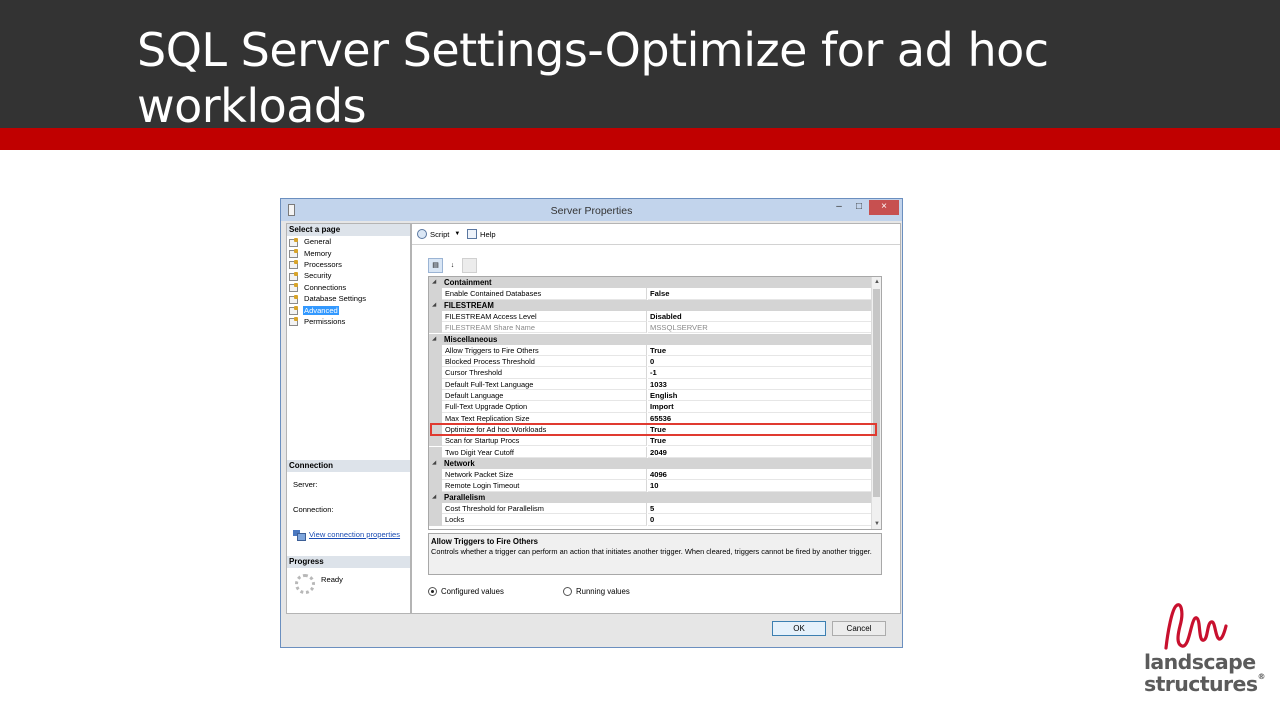 The image size is (1280, 720). Describe the element at coordinates (650, 283) in the screenshot. I see `category-row: ◢ Containment` at that location.